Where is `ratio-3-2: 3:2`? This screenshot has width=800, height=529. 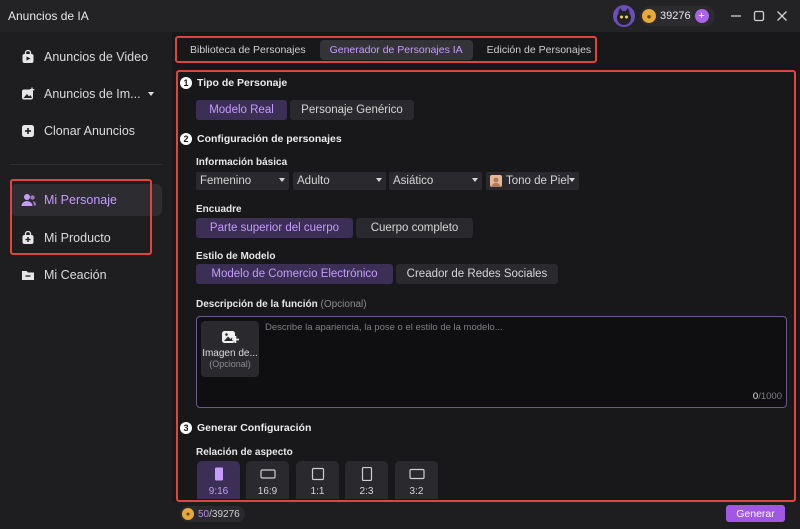 ratio-3-2: 3:2 is located at coordinates (416, 480).